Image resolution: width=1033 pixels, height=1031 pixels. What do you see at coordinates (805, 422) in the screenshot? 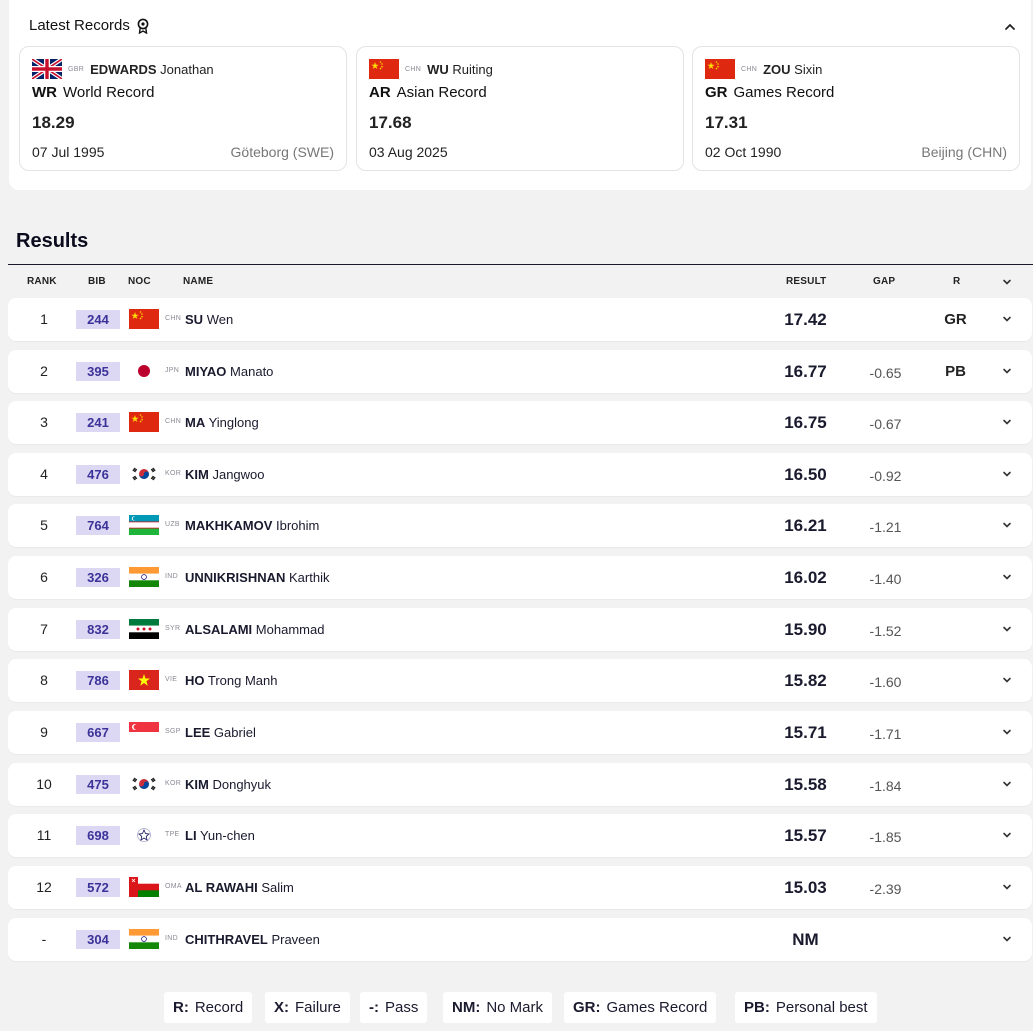
I see `result-mark: 16.75` at bounding box center [805, 422].